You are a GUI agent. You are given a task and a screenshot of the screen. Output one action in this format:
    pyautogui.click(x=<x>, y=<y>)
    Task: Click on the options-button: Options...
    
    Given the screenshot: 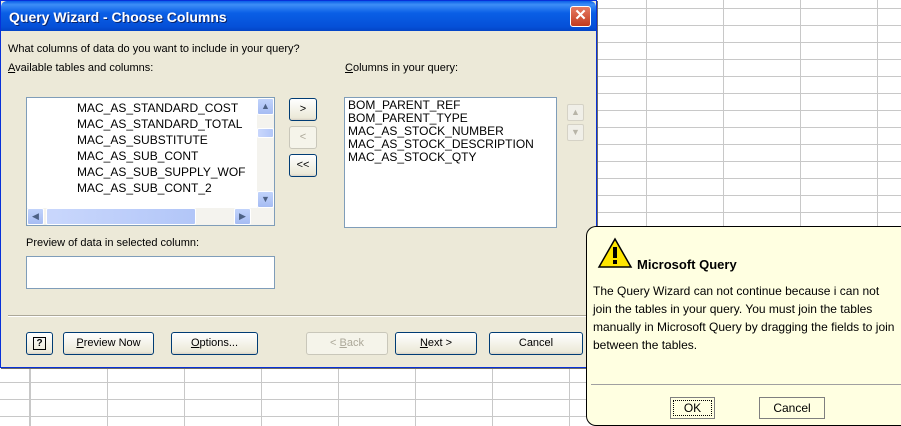 What is the action you would take?
    pyautogui.click(x=214, y=343)
    